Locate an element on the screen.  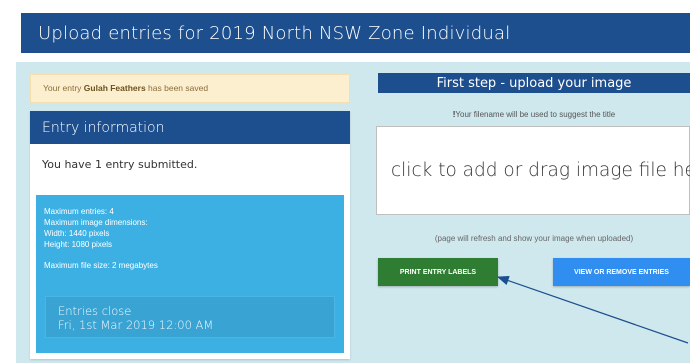
max-width: Width: 1440 pixels is located at coordinates (77, 233).